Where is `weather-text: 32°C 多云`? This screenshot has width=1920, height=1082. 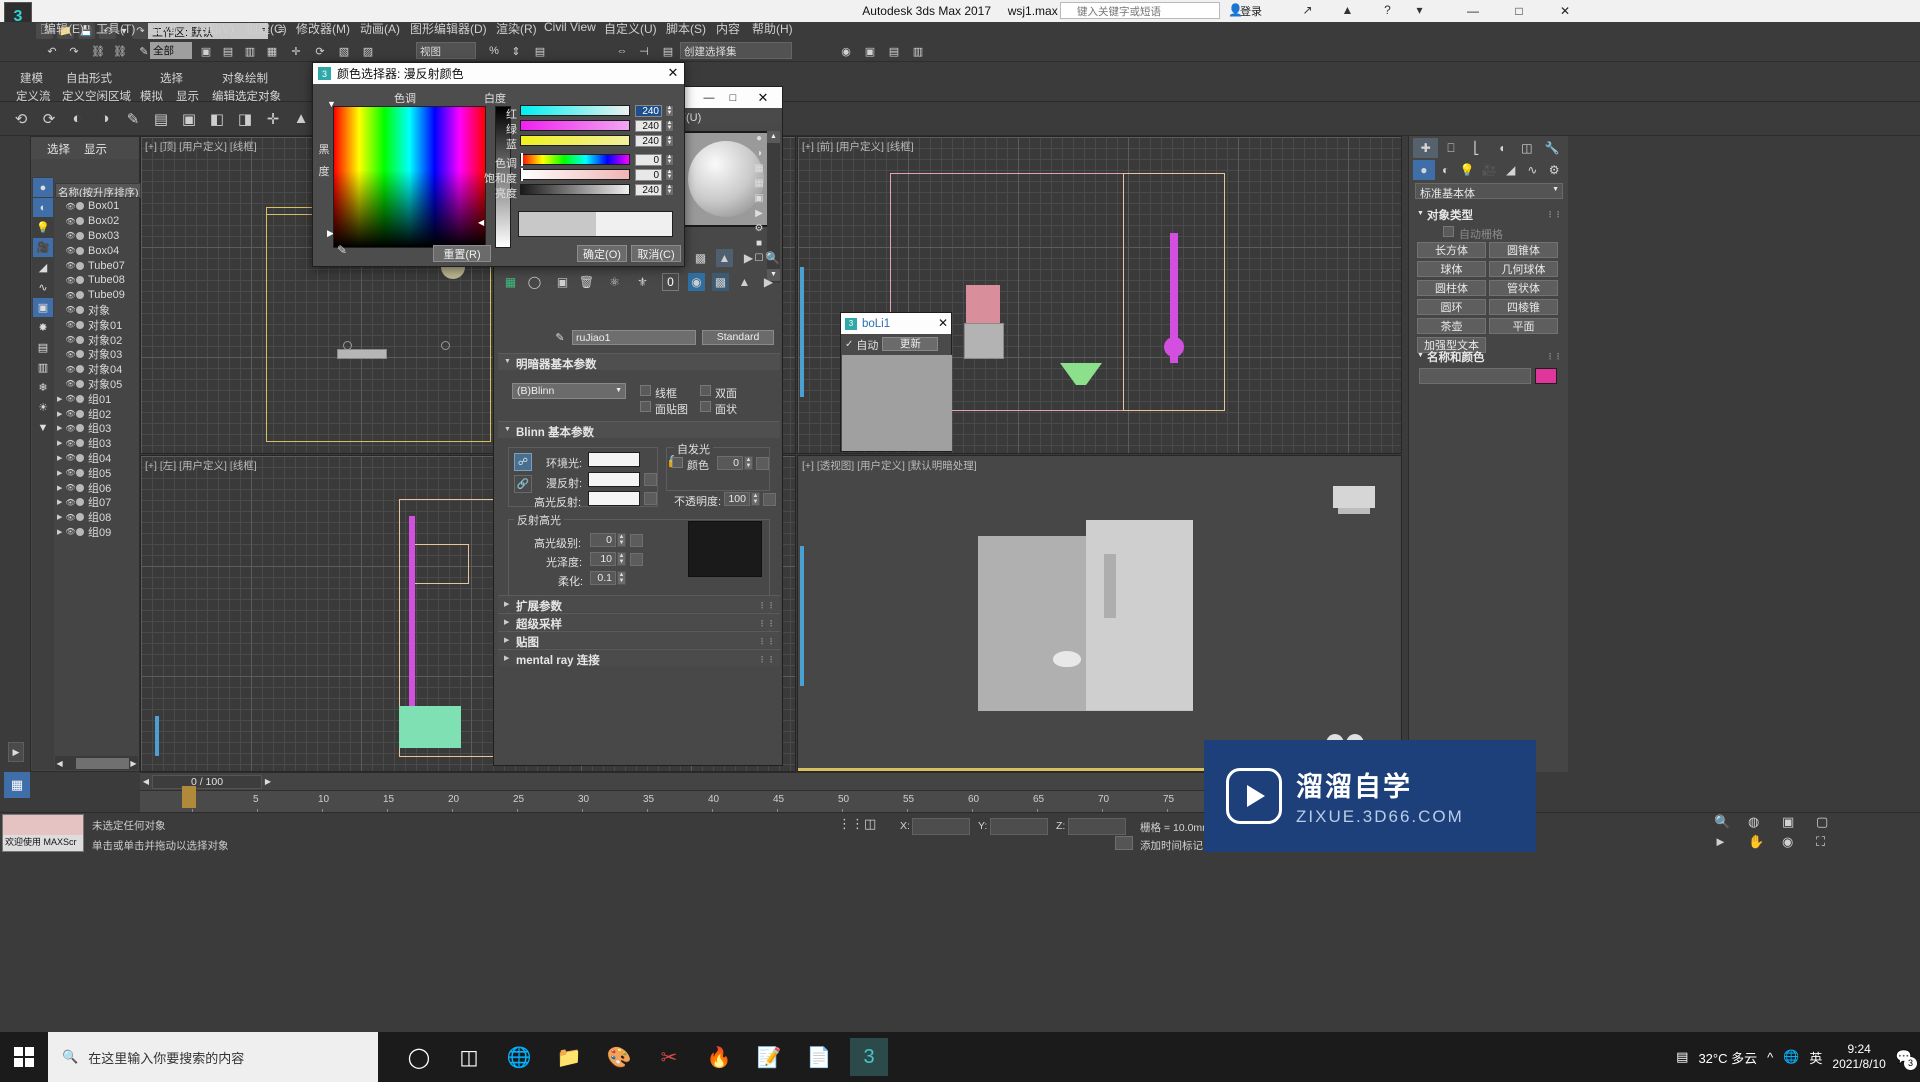
weather-text: 32°C 多云 is located at coordinates (1727, 1057).